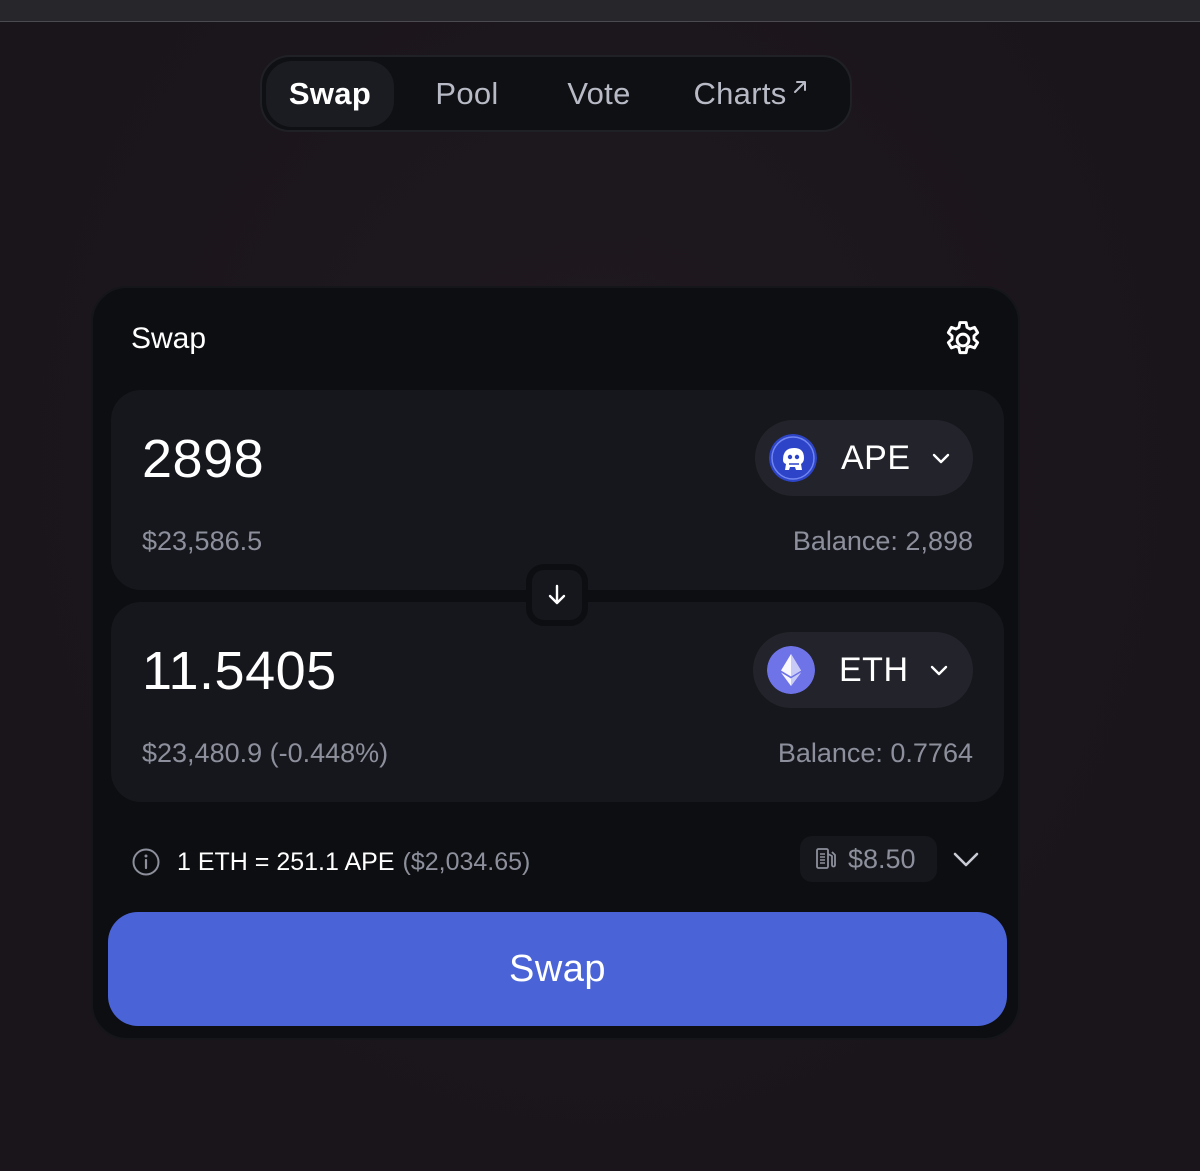 This screenshot has width=1200, height=1171. Describe the element at coordinates (799, 86) in the screenshot. I see `external-link-icon` at that location.